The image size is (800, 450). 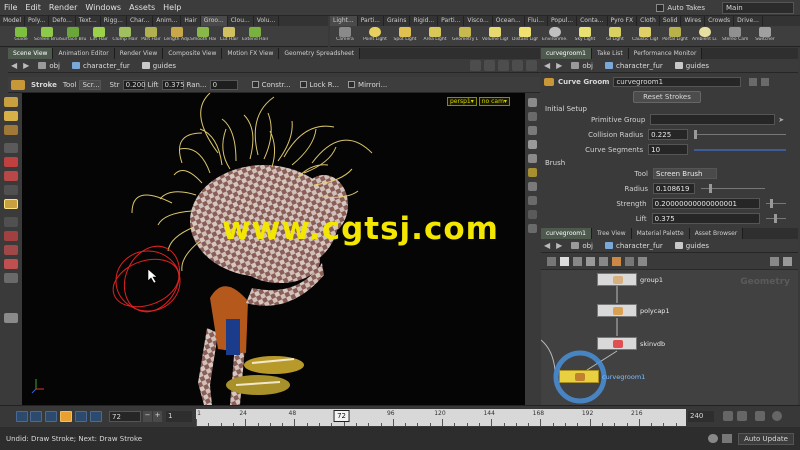 What do you see at coordinates (532, 102) in the screenshot?
I see `display-options-icon` at bounding box center [532, 102].